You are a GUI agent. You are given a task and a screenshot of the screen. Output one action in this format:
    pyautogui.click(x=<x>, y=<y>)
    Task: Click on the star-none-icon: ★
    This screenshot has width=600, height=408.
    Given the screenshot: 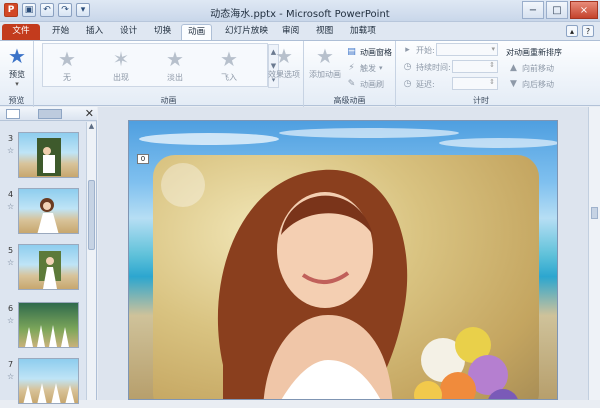 What is the action you would take?
    pyautogui.click(x=67, y=59)
    